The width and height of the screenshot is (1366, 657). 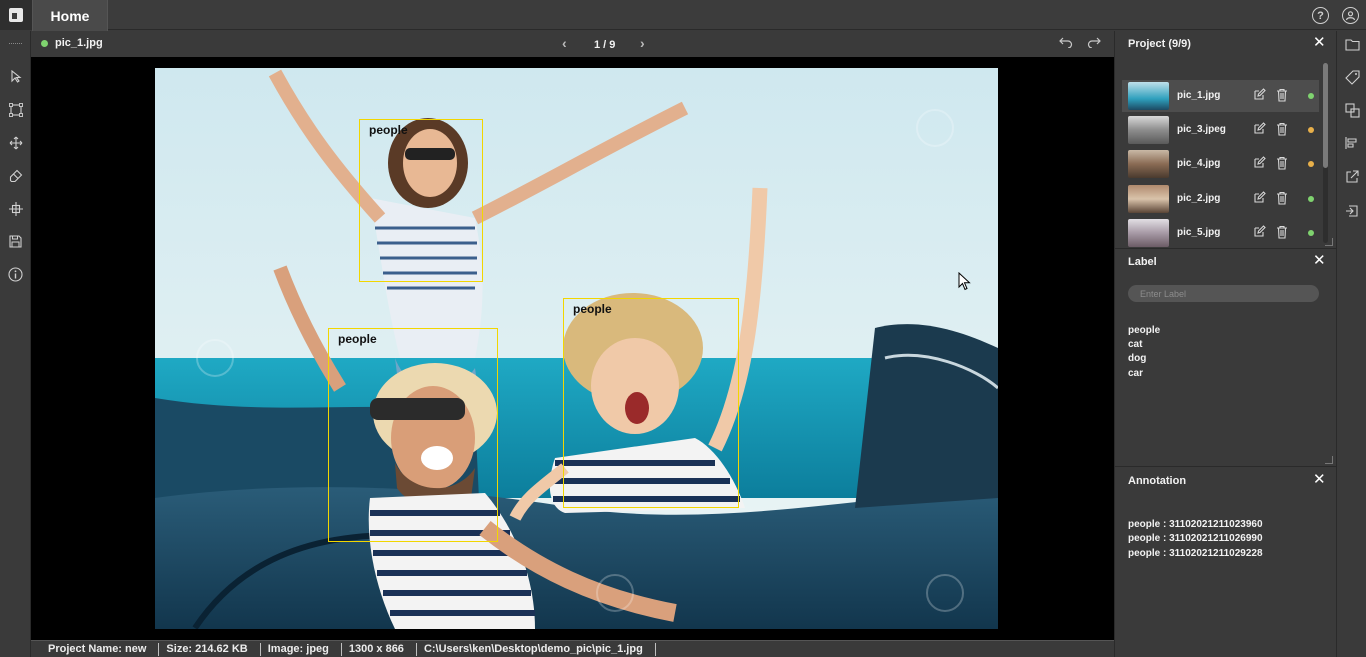 What do you see at coordinates (1350, 15) in the screenshot?
I see `user-icon` at bounding box center [1350, 15].